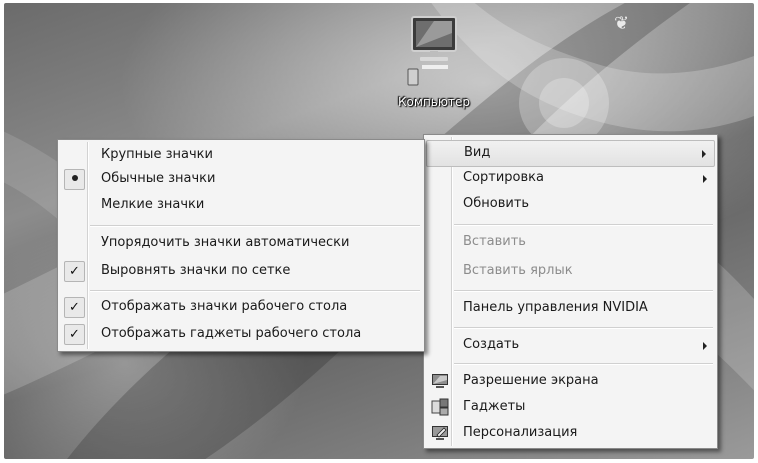  What do you see at coordinates (241, 271) in the screenshot?
I see `submenu-item-align-to-grid: ✓ Выровнять значки по сетке` at bounding box center [241, 271].